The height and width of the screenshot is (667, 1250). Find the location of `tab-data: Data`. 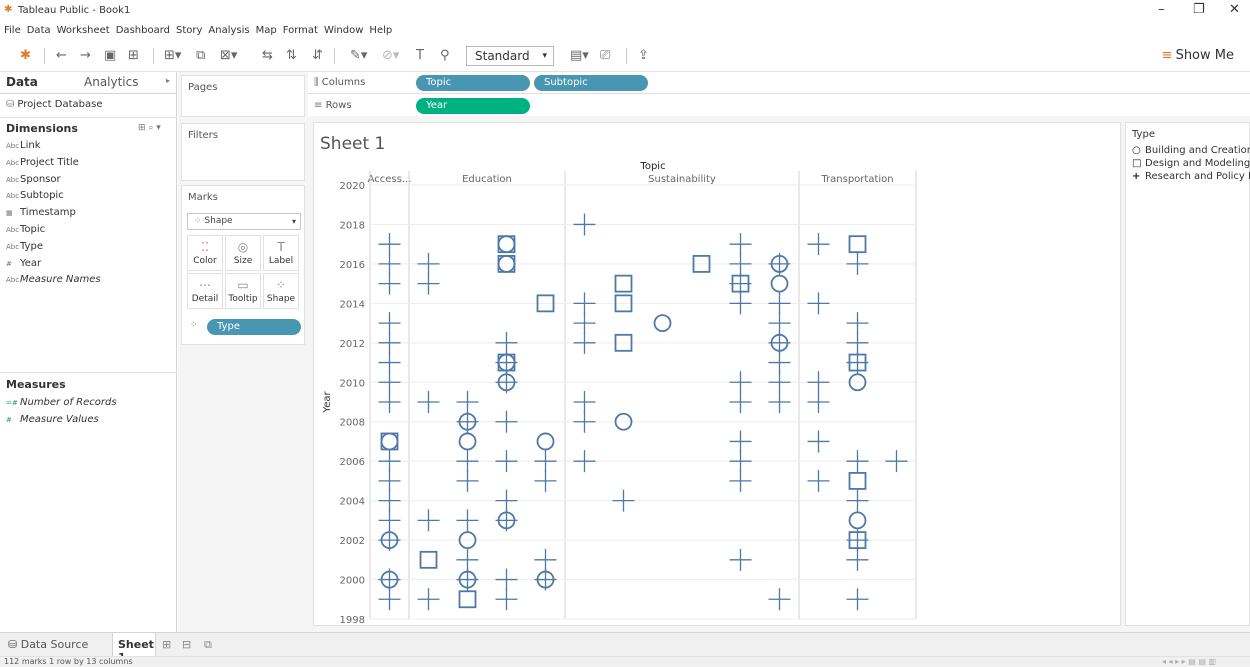

tab-data: Data is located at coordinates (22, 82).